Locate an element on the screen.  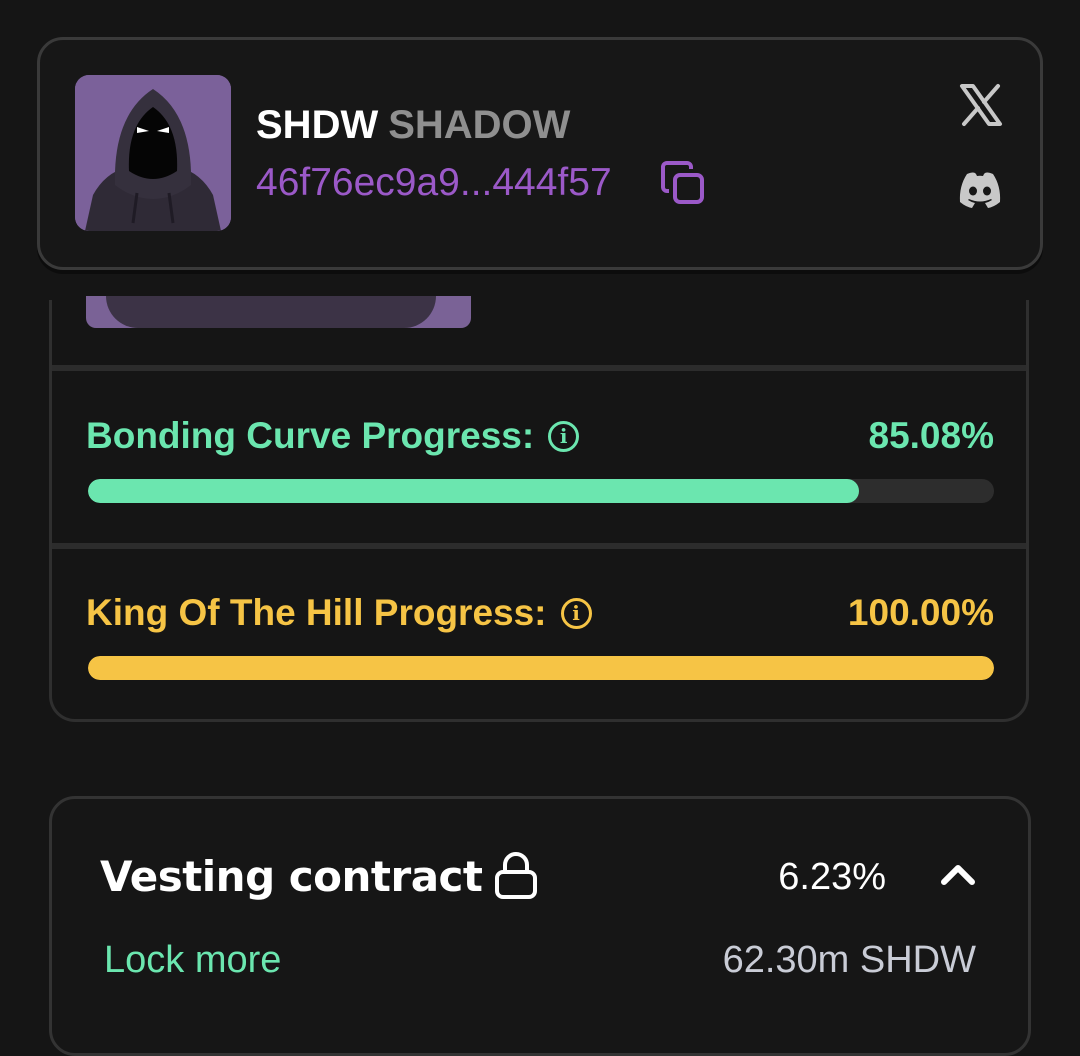
king-of-the-hill-percent: 100.00% is located at coordinates (920, 612).